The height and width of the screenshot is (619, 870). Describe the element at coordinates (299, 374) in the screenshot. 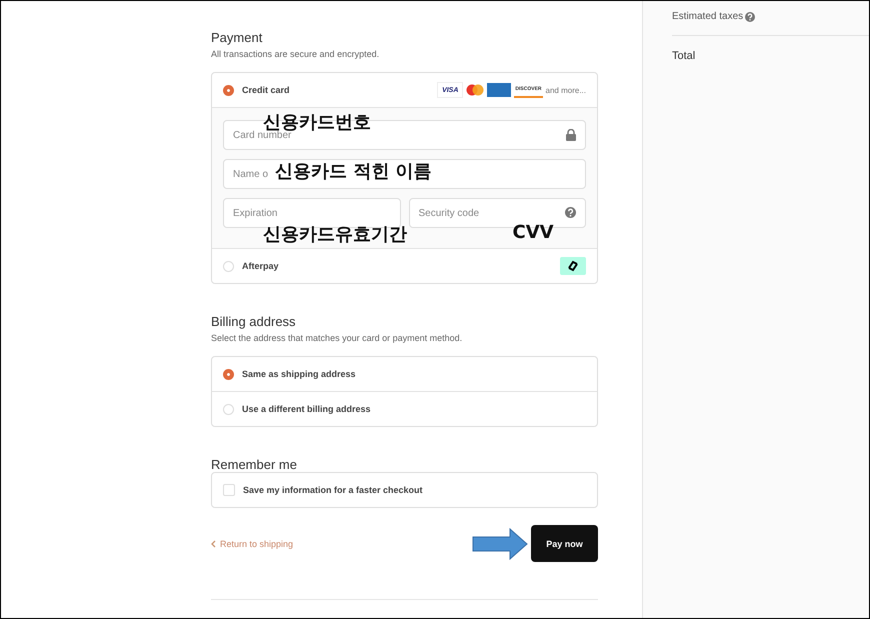

I see `address-option: Same as shipping address` at that location.